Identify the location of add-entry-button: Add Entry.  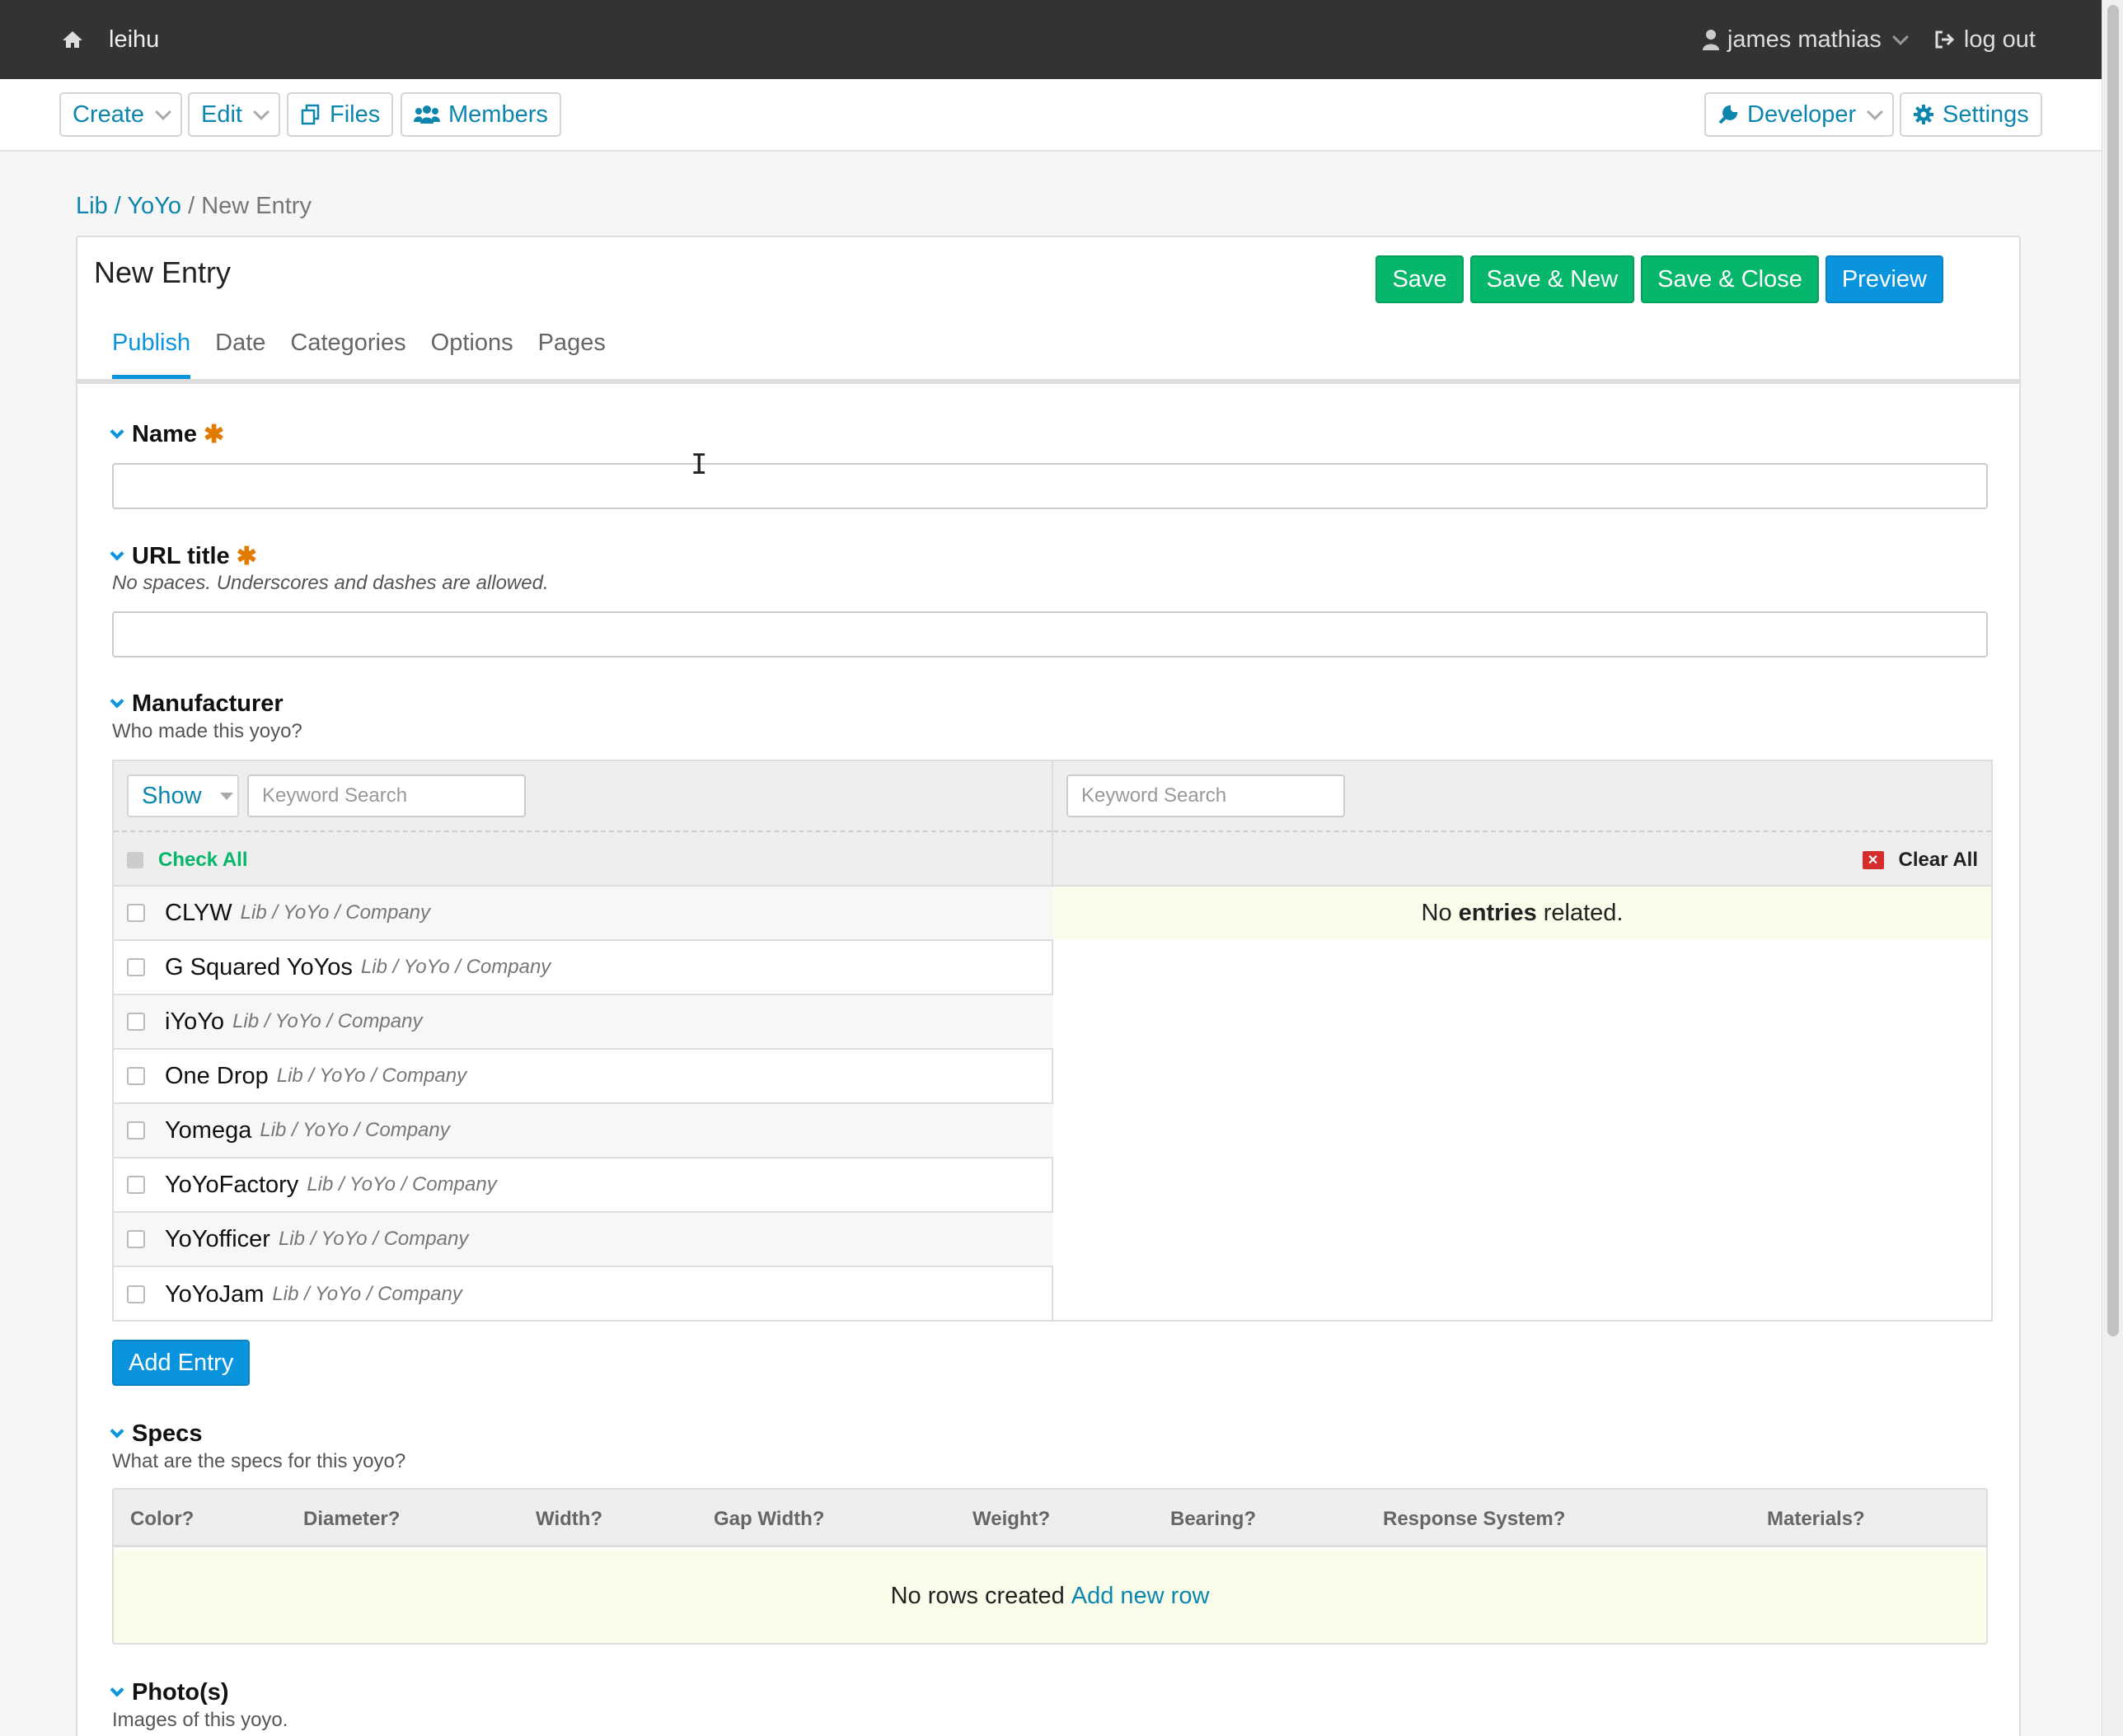
(182, 1363).